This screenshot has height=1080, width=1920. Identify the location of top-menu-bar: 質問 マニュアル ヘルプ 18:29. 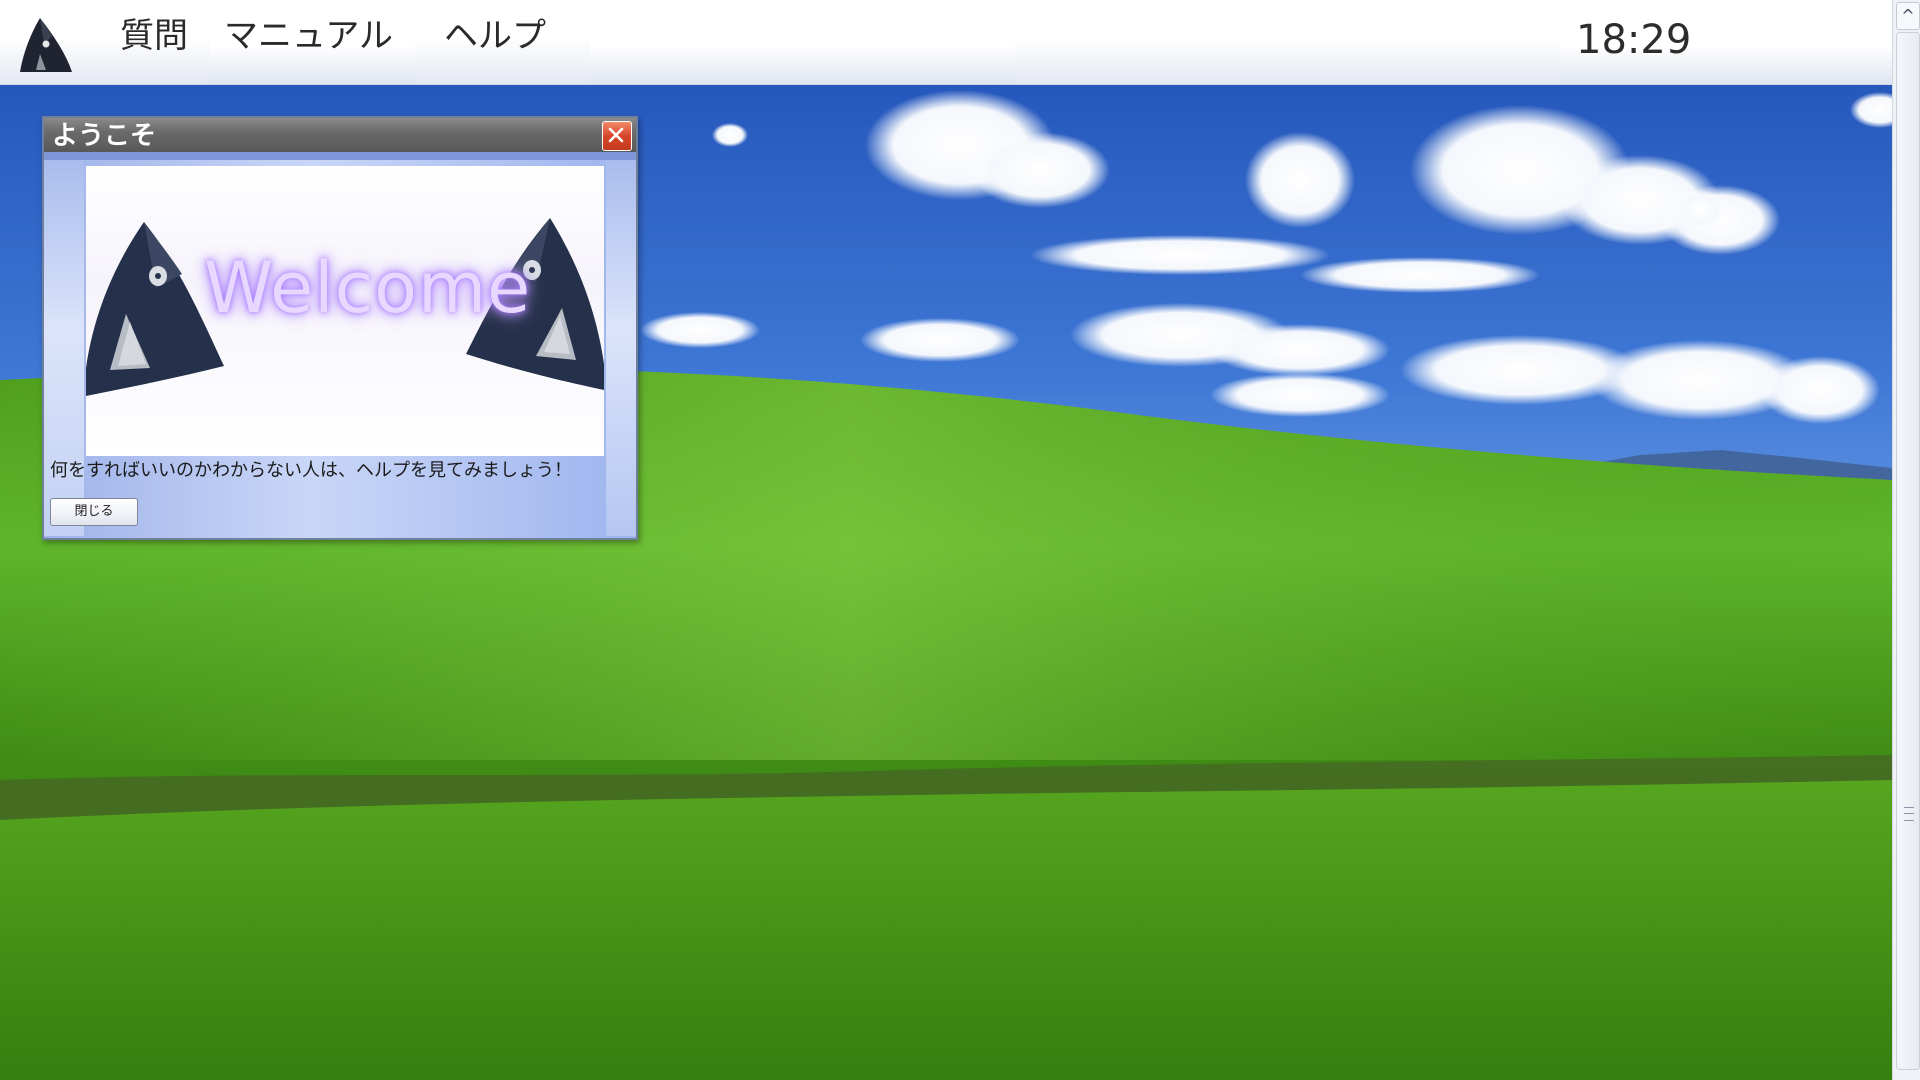
(946, 42).